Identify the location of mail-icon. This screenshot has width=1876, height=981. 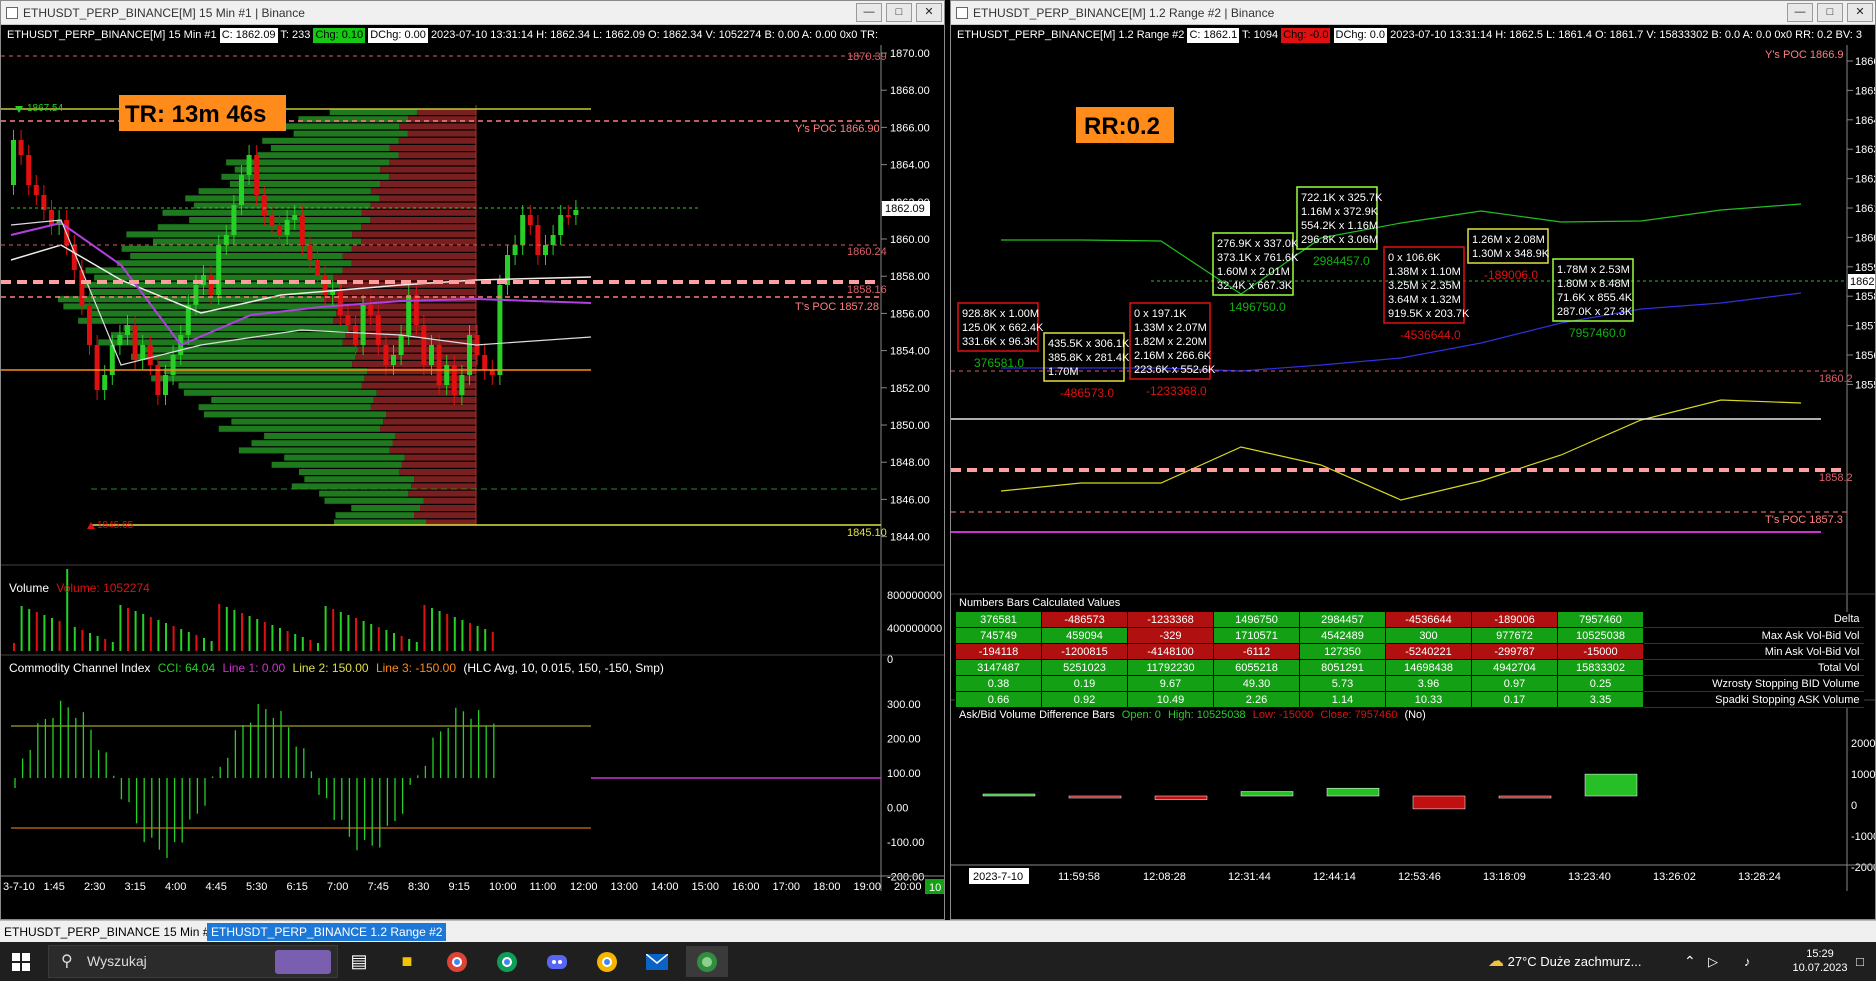
(657, 961).